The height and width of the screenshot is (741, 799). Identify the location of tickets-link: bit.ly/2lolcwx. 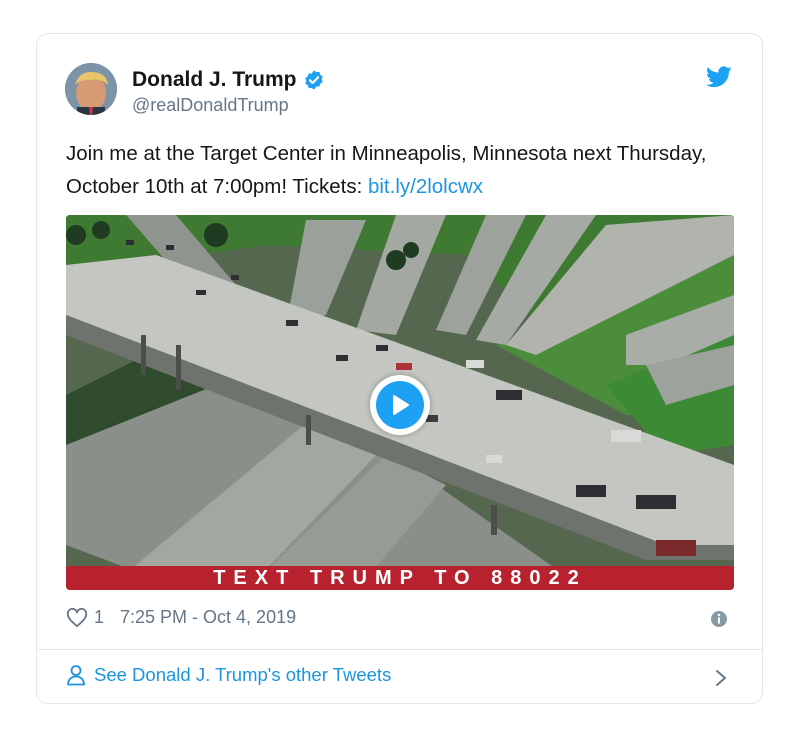
(425, 186).